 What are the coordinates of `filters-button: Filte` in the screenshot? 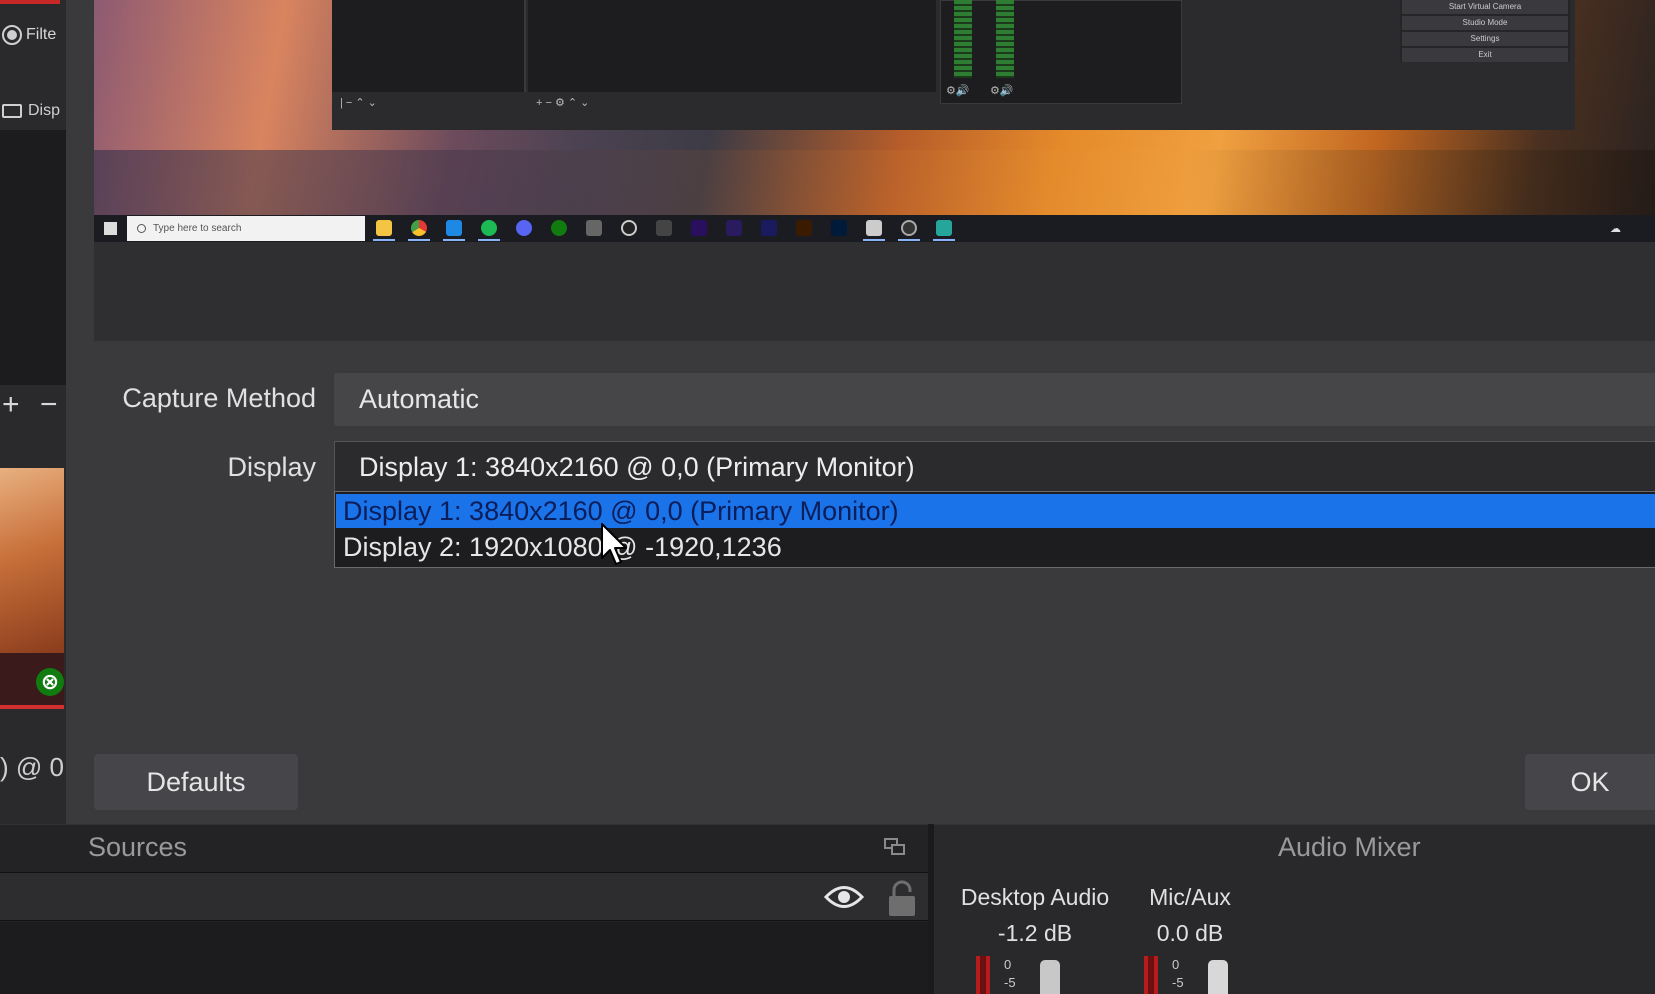 It's located at (34, 35).